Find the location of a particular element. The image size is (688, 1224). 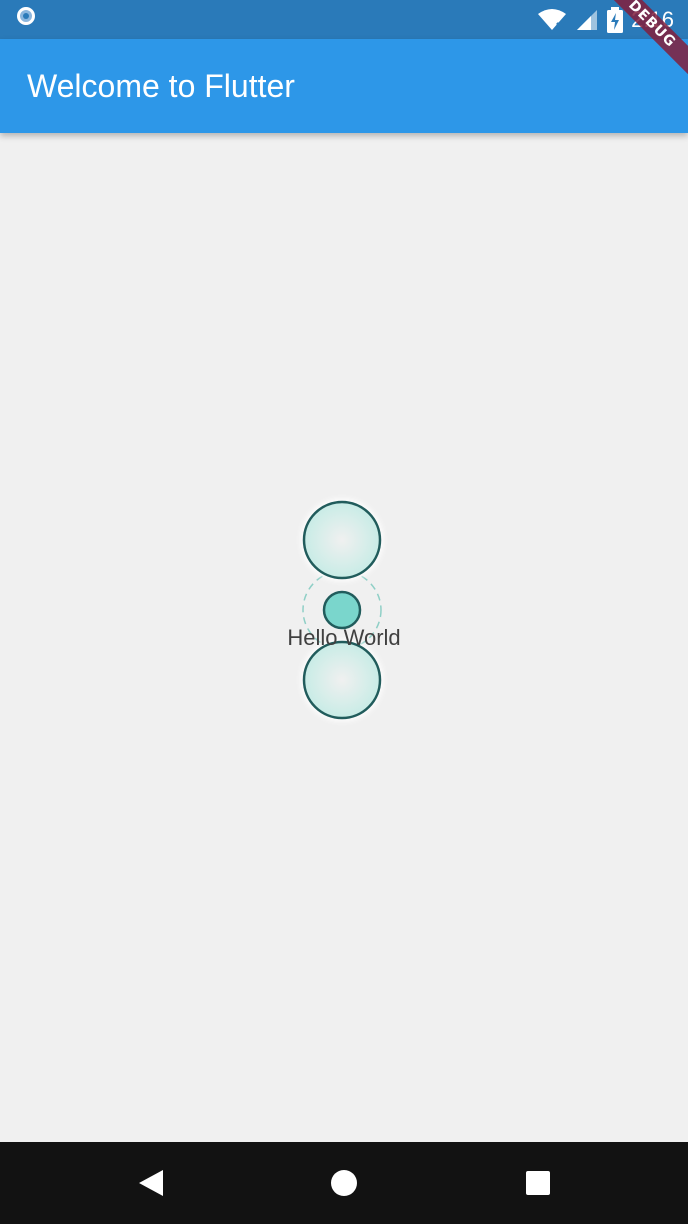

navigation-bar is located at coordinates (344, 1183).